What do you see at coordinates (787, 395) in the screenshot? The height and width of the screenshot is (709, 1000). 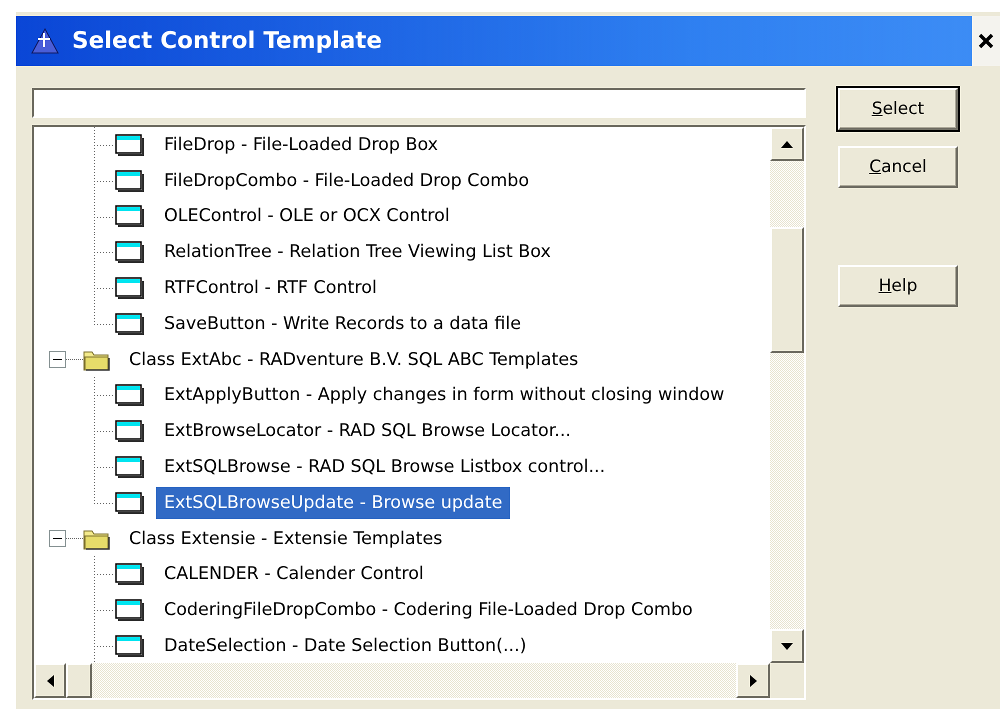 I see `vertical-scrollbar` at bounding box center [787, 395].